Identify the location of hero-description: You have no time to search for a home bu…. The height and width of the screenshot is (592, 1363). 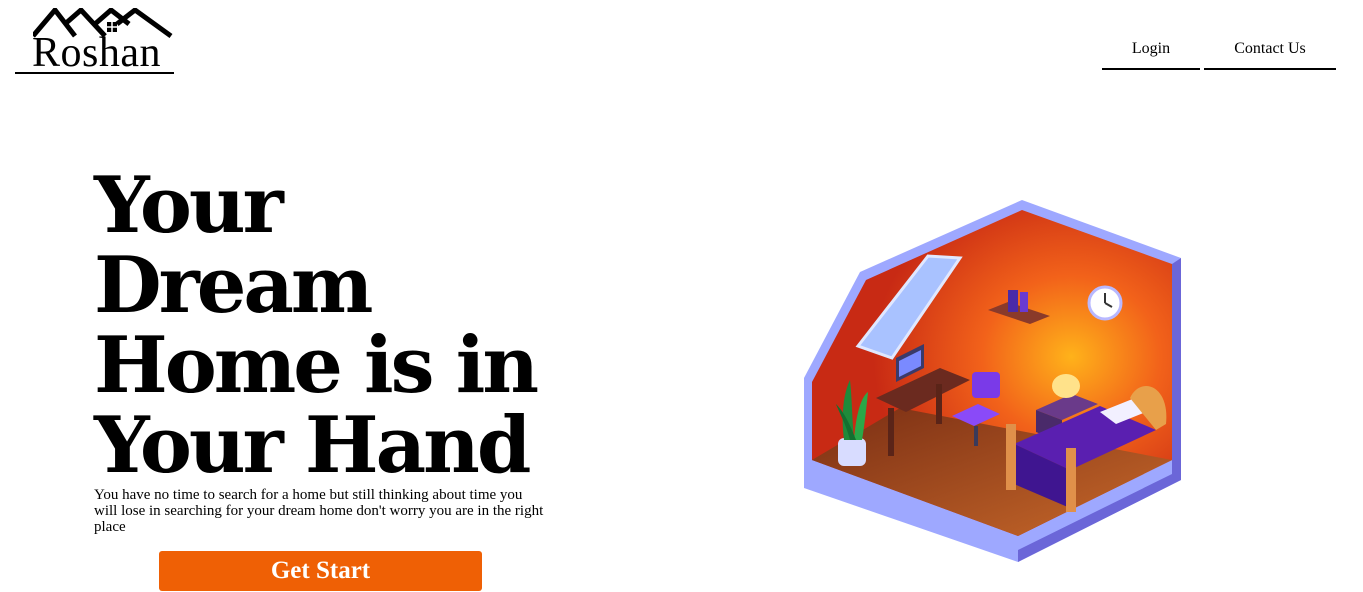
(319, 511).